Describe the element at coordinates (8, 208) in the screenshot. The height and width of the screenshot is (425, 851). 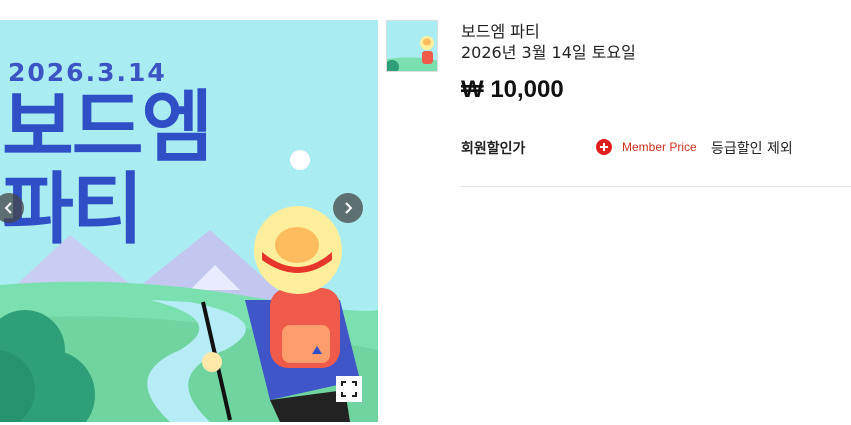
I see `chevron-left-icon` at that location.